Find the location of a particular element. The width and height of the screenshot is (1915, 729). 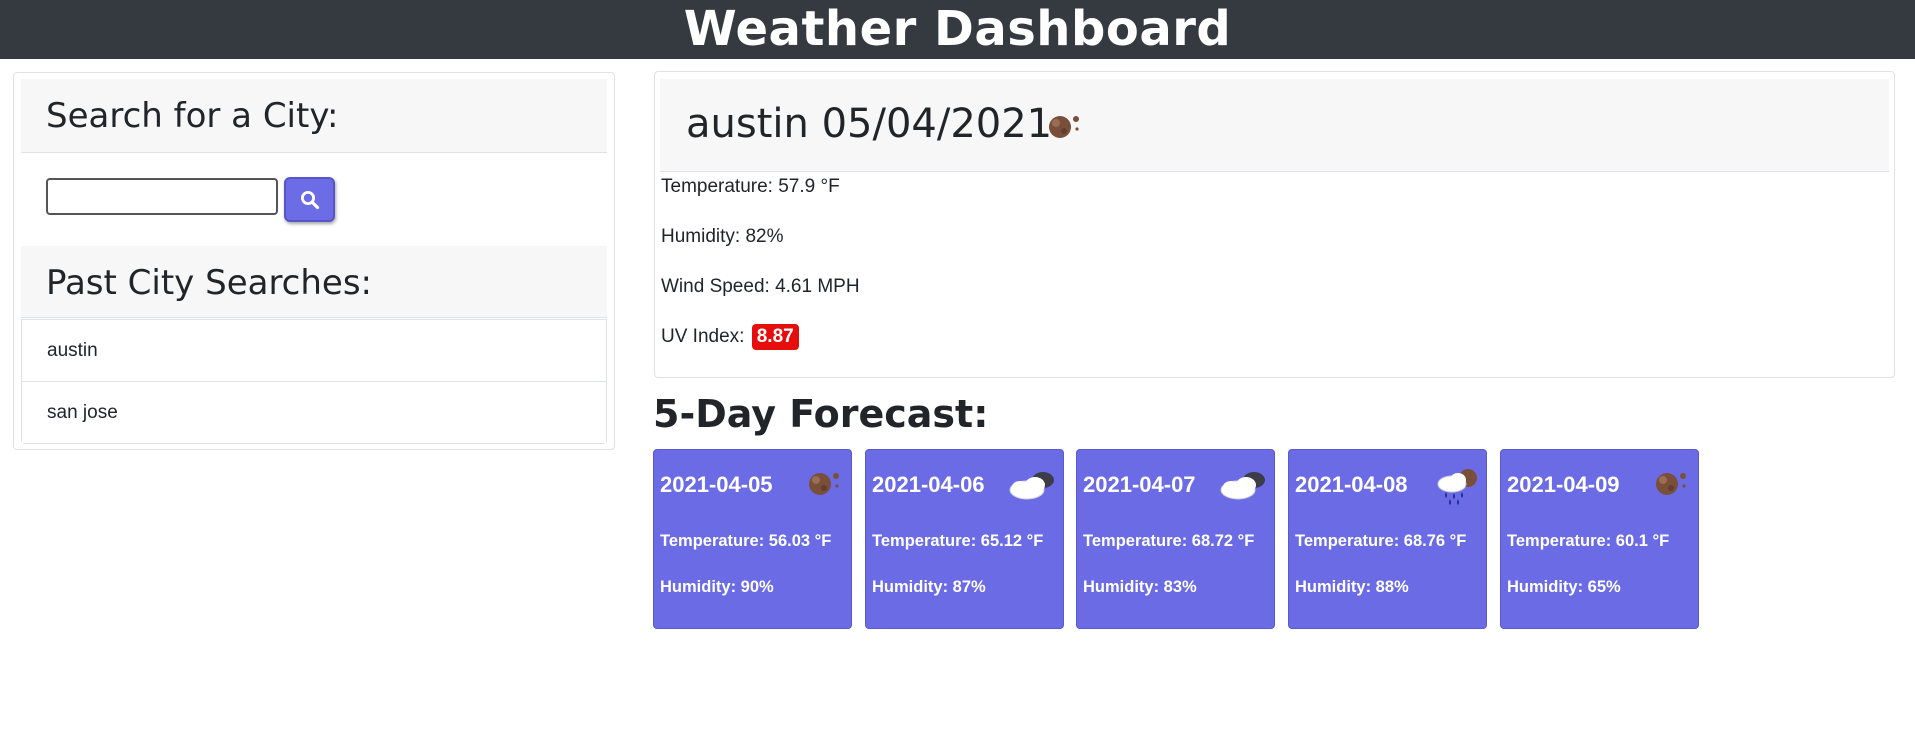

forecast-title: 5-Day Forecast: is located at coordinates (821, 414).